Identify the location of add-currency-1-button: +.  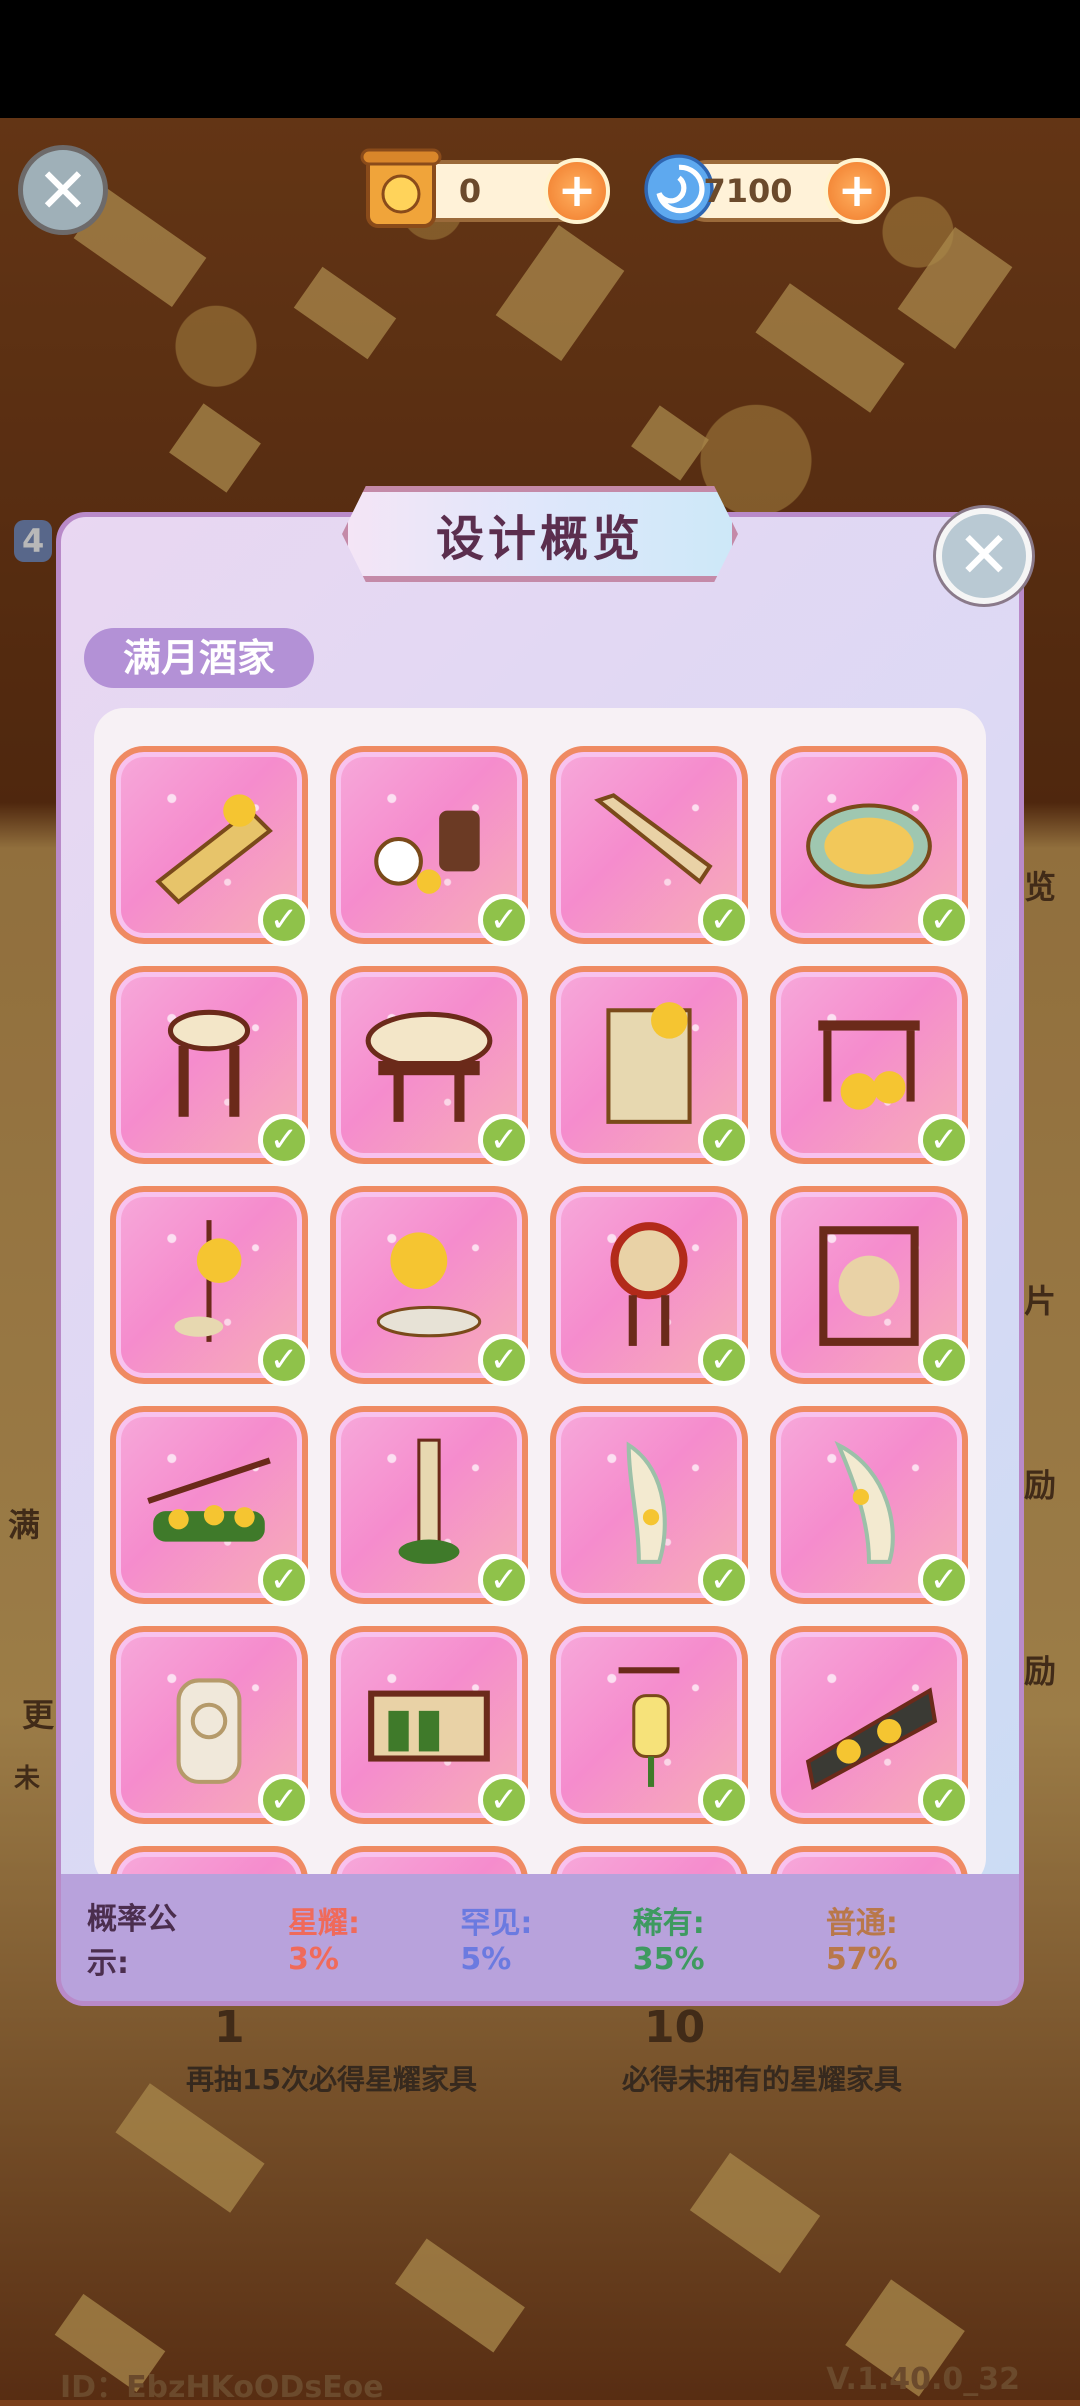
(577, 191).